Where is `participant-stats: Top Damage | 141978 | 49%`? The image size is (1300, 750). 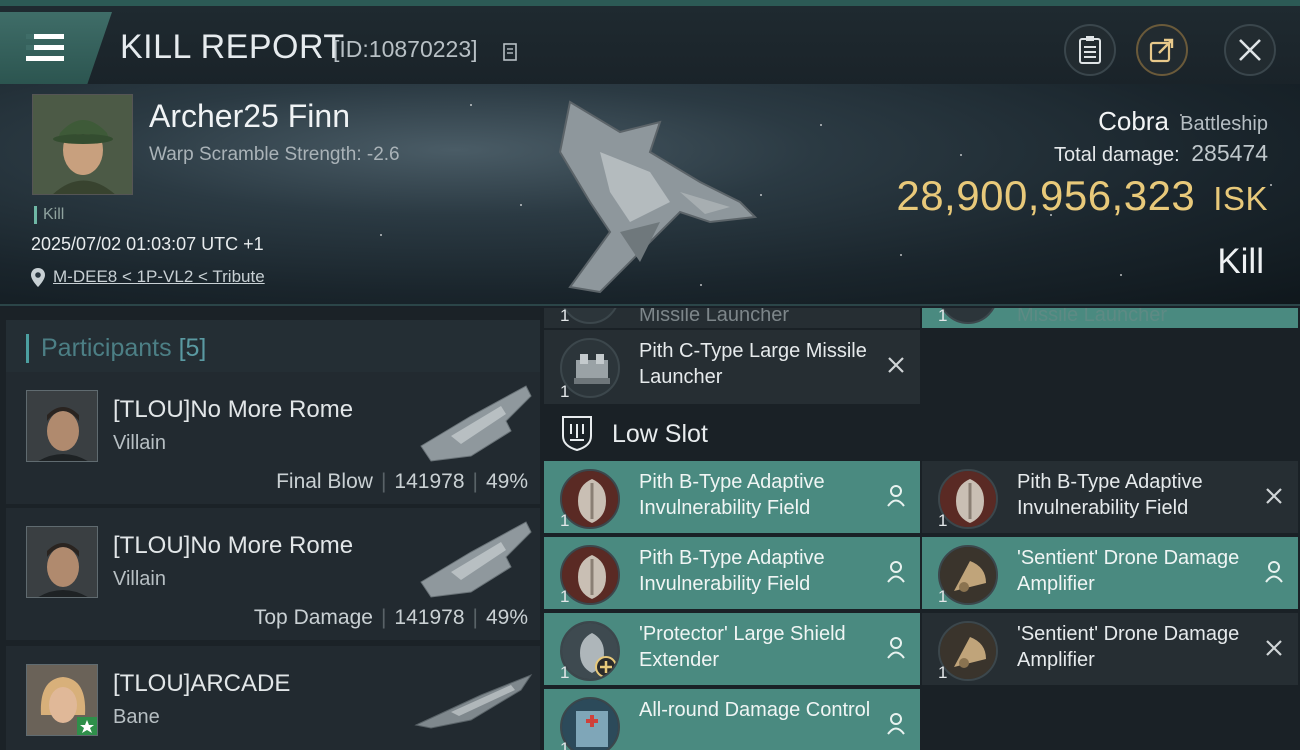 participant-stats: Top Damage | 141978 | 49% is located at coordinates (390, 617).